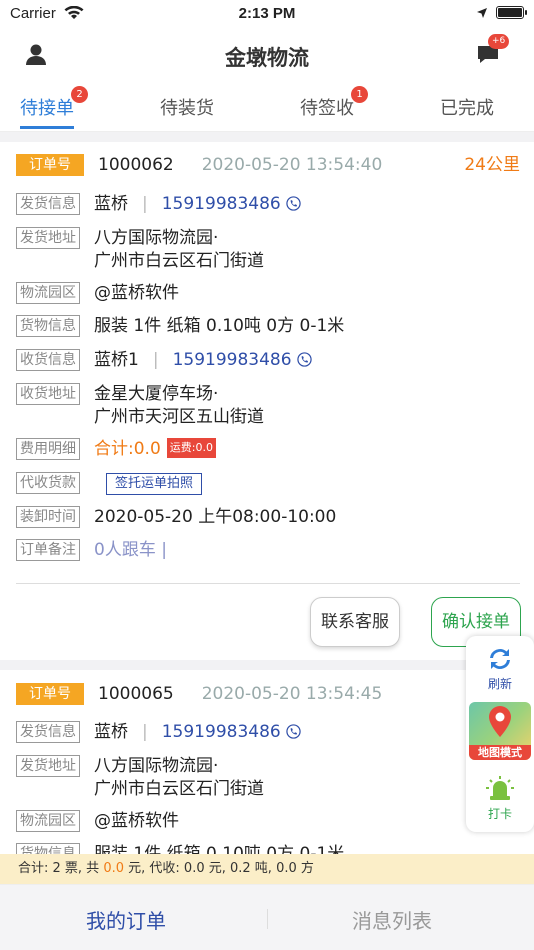  What do you see at coordinates (327, 108) in the screenshot?
I see `tab-label: 待签收` at bounding box center [327, 108].